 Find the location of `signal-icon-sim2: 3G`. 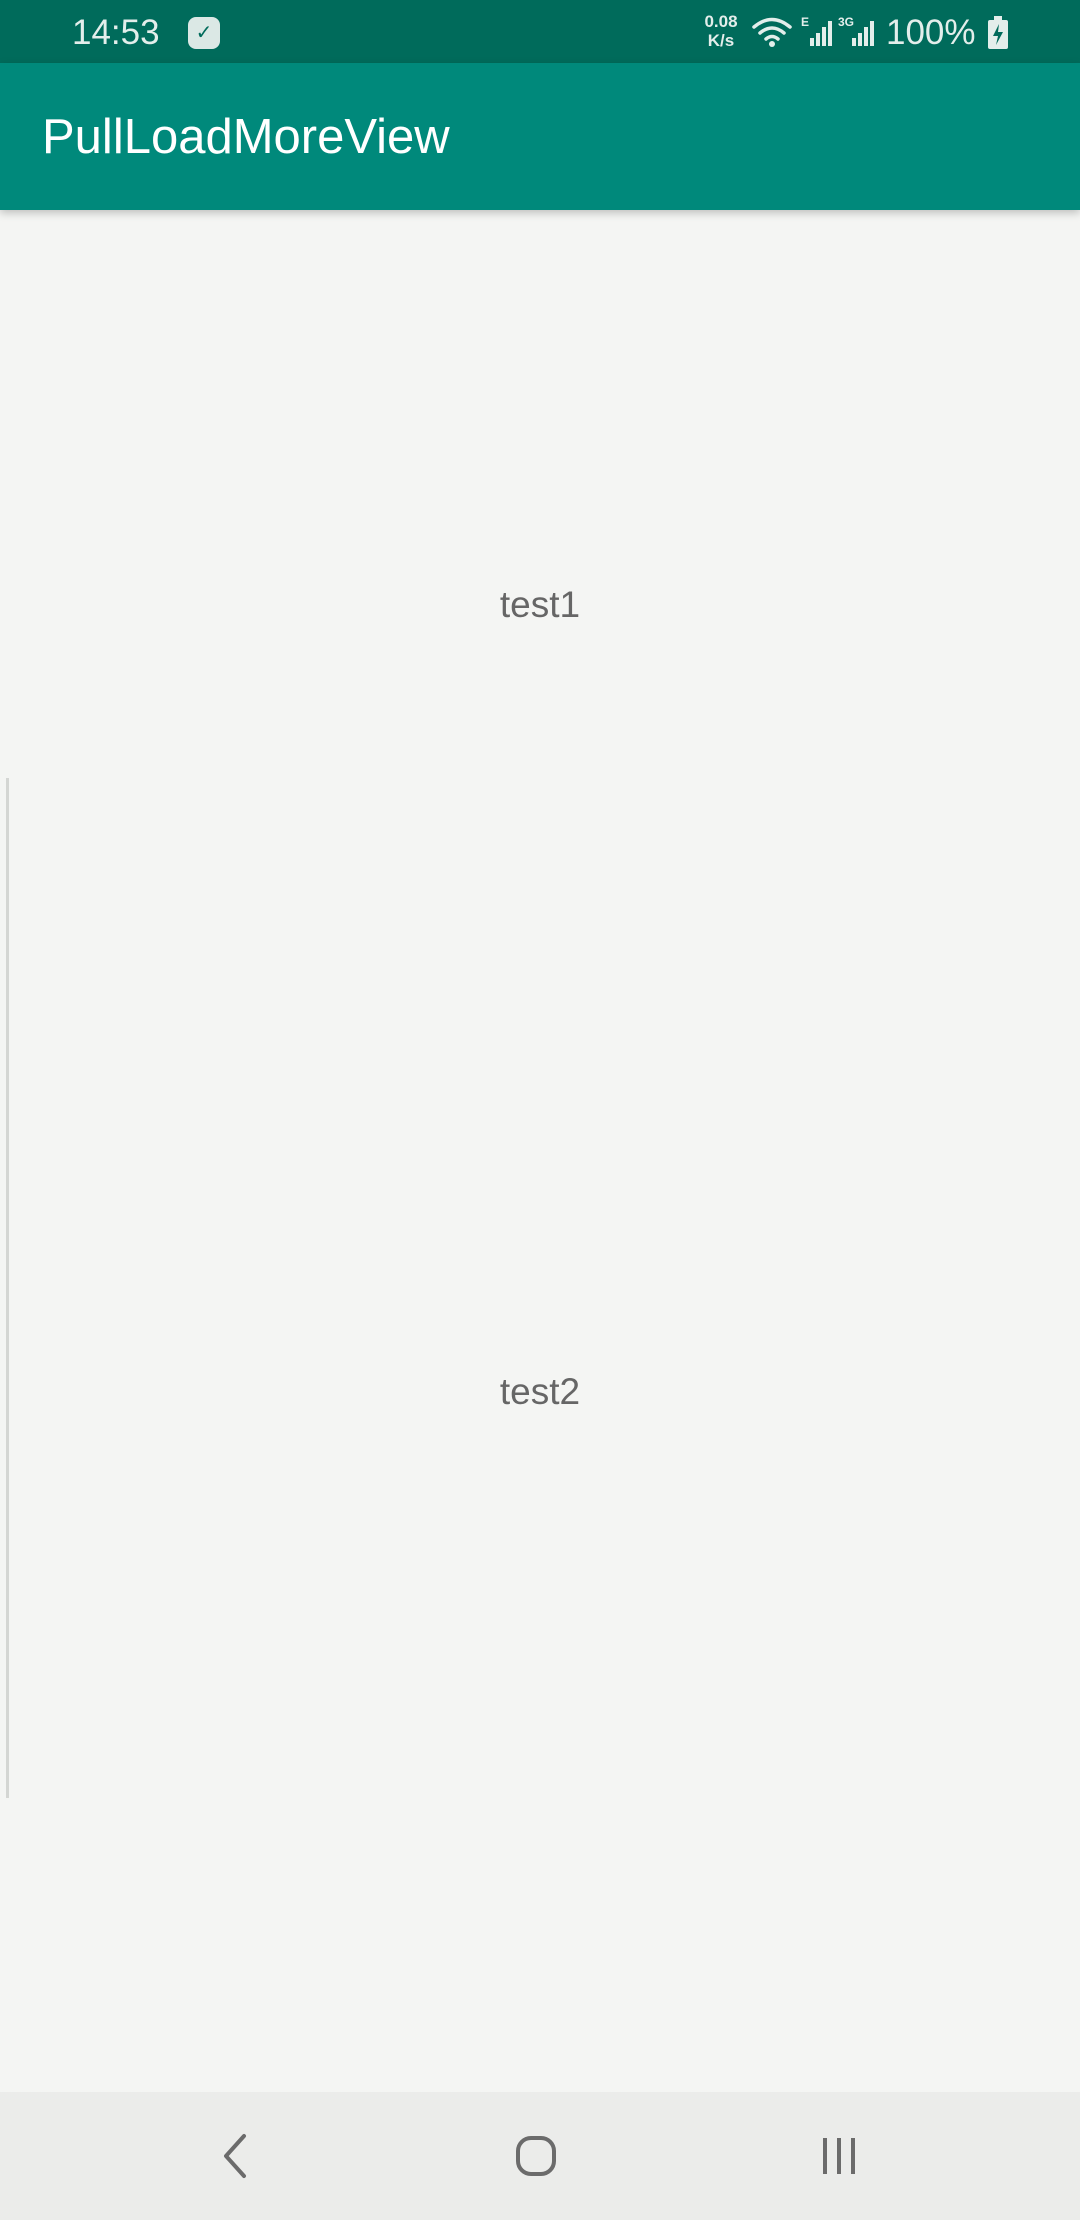

signal-icon-sim2: 3G is located at coordinates (856, 30).